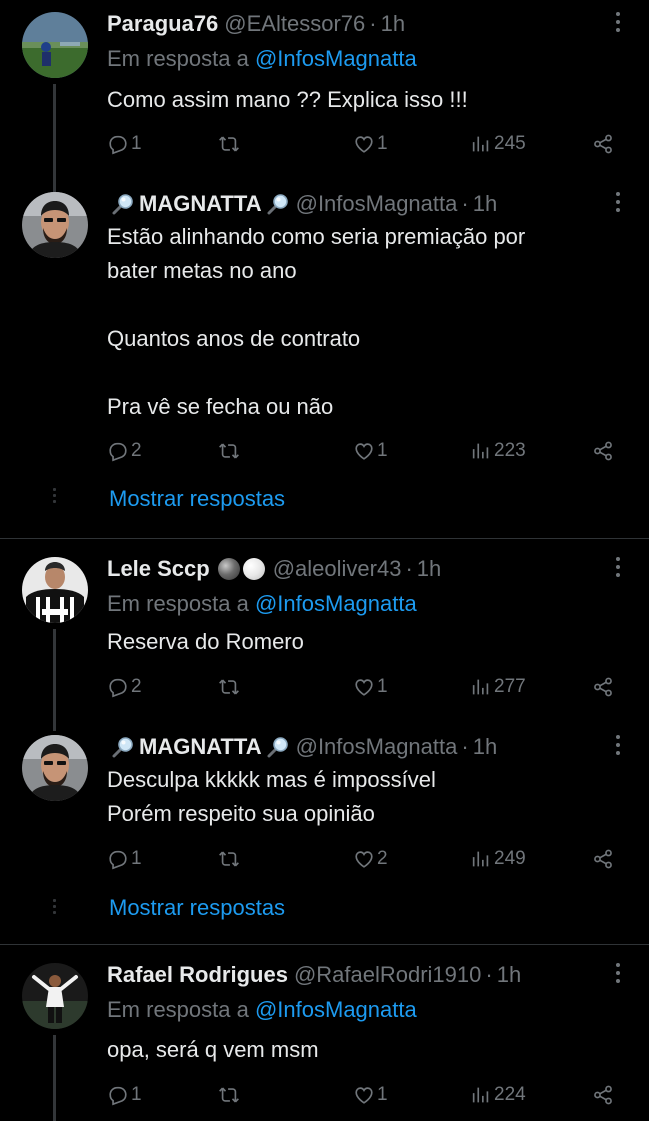 Image resolution: width=649 pixels, height=1121 pixels. Describe the element at coordinates (213, 1049) in the screenshot. I see `tweet-text: opa, será q vem msm` at that location.